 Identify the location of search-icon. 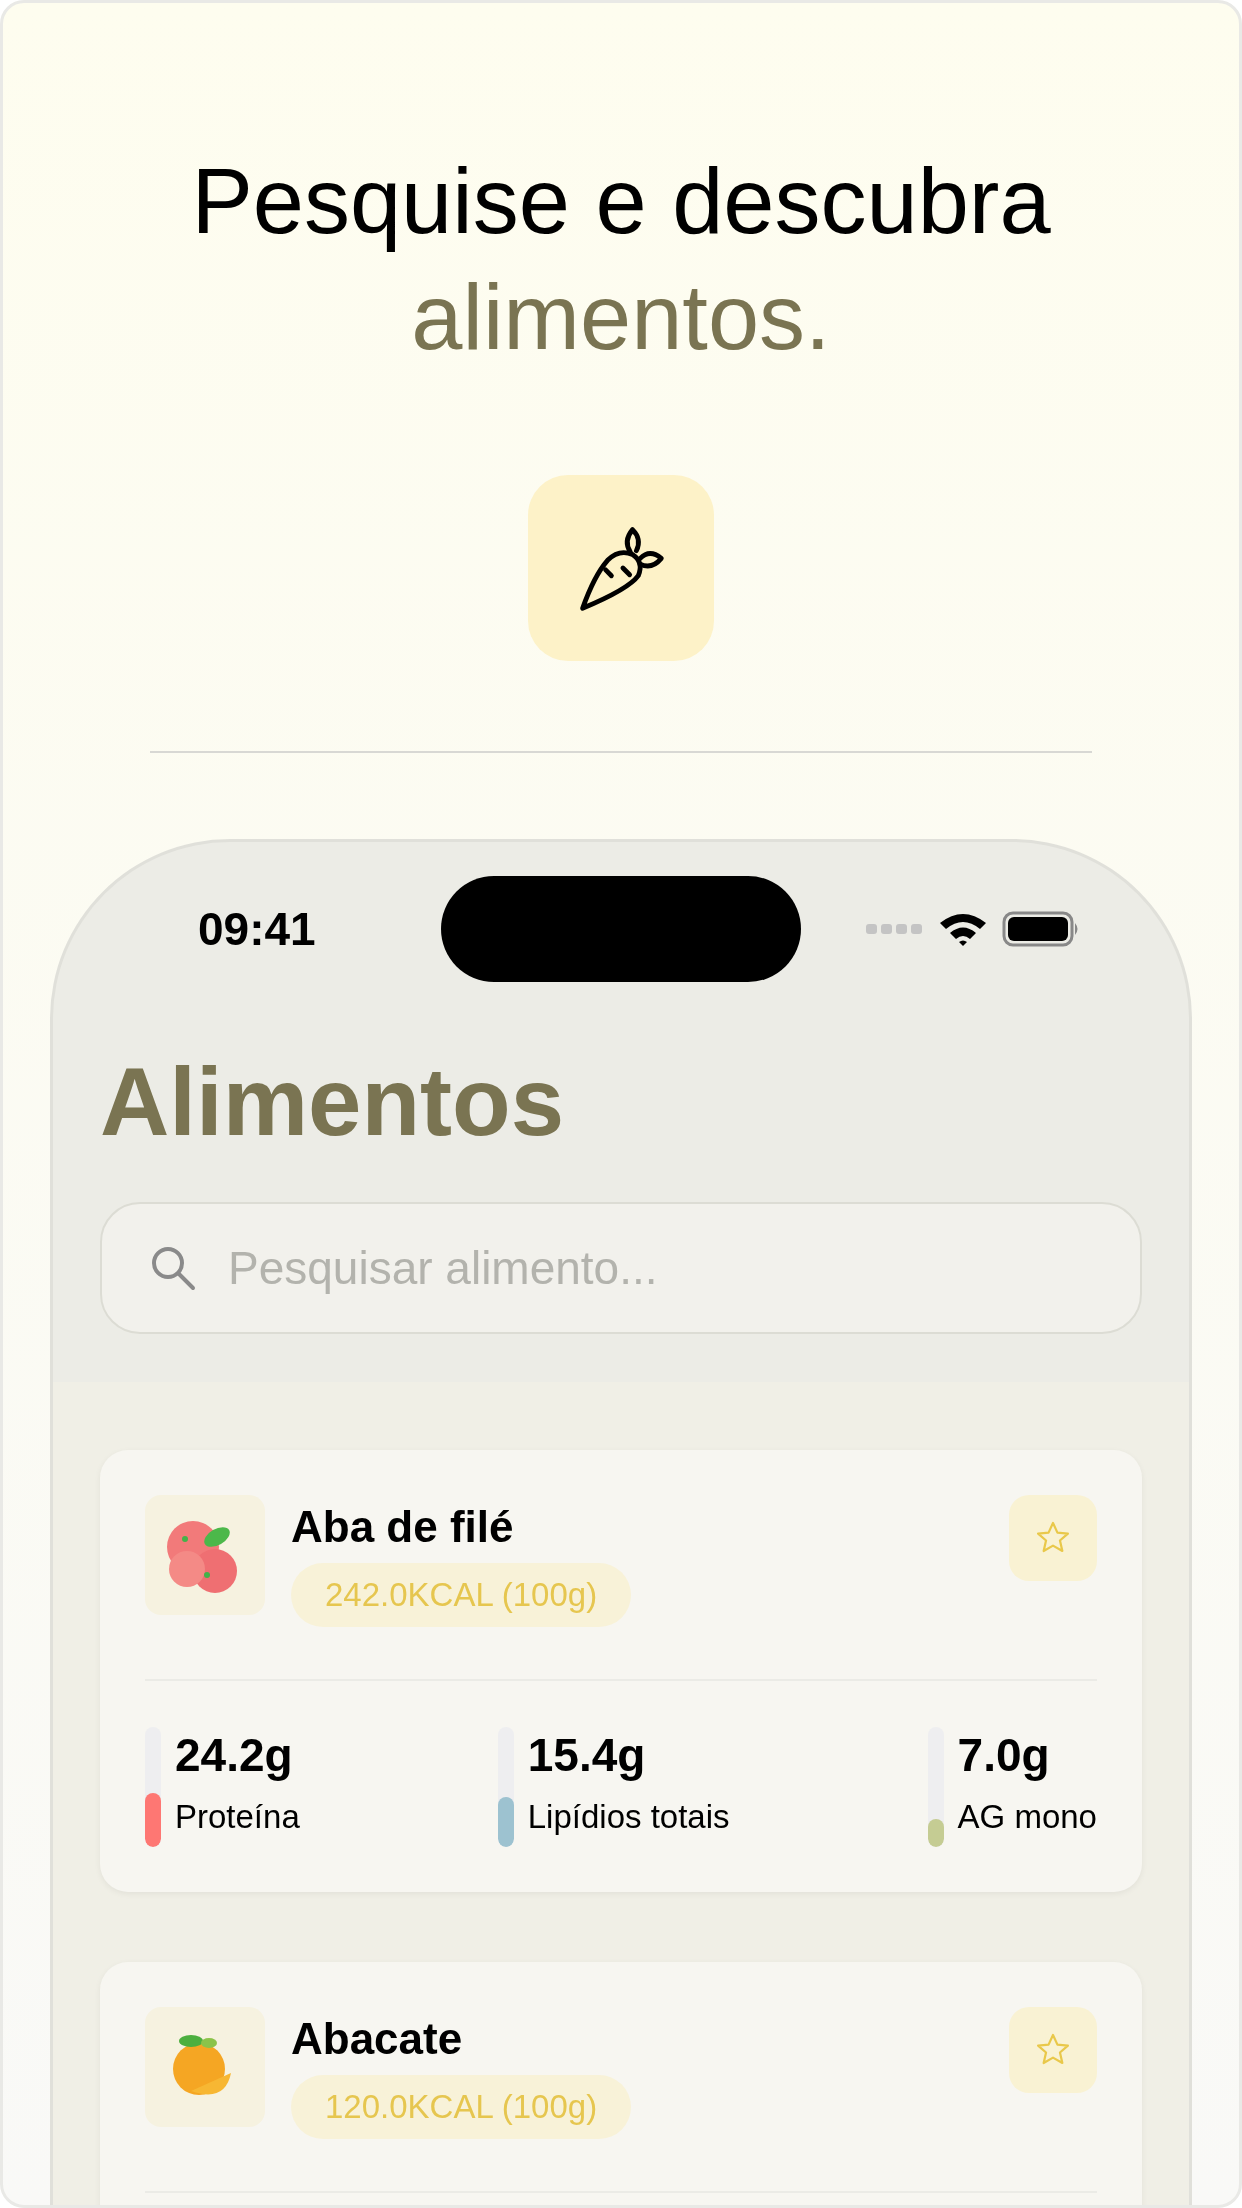
(173, 1268).